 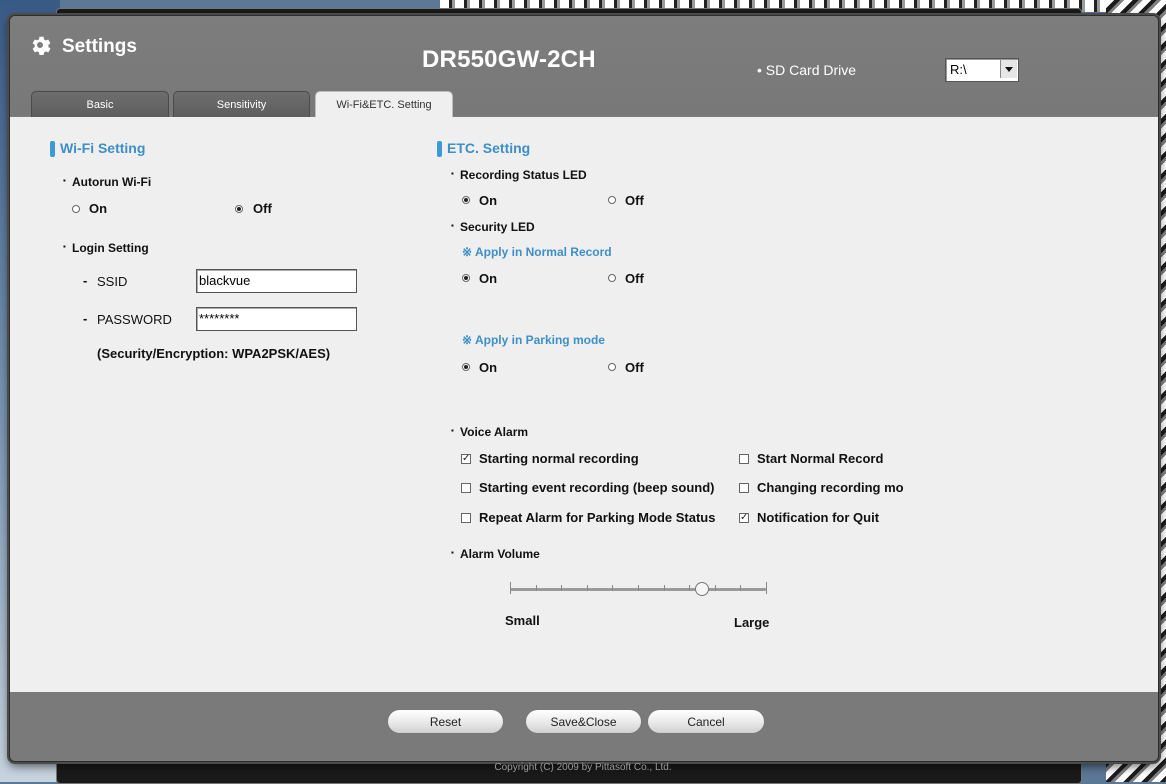 I want to click on parking-mode-note: ※ Apply in Parking mode, so click(x=533, y=340).